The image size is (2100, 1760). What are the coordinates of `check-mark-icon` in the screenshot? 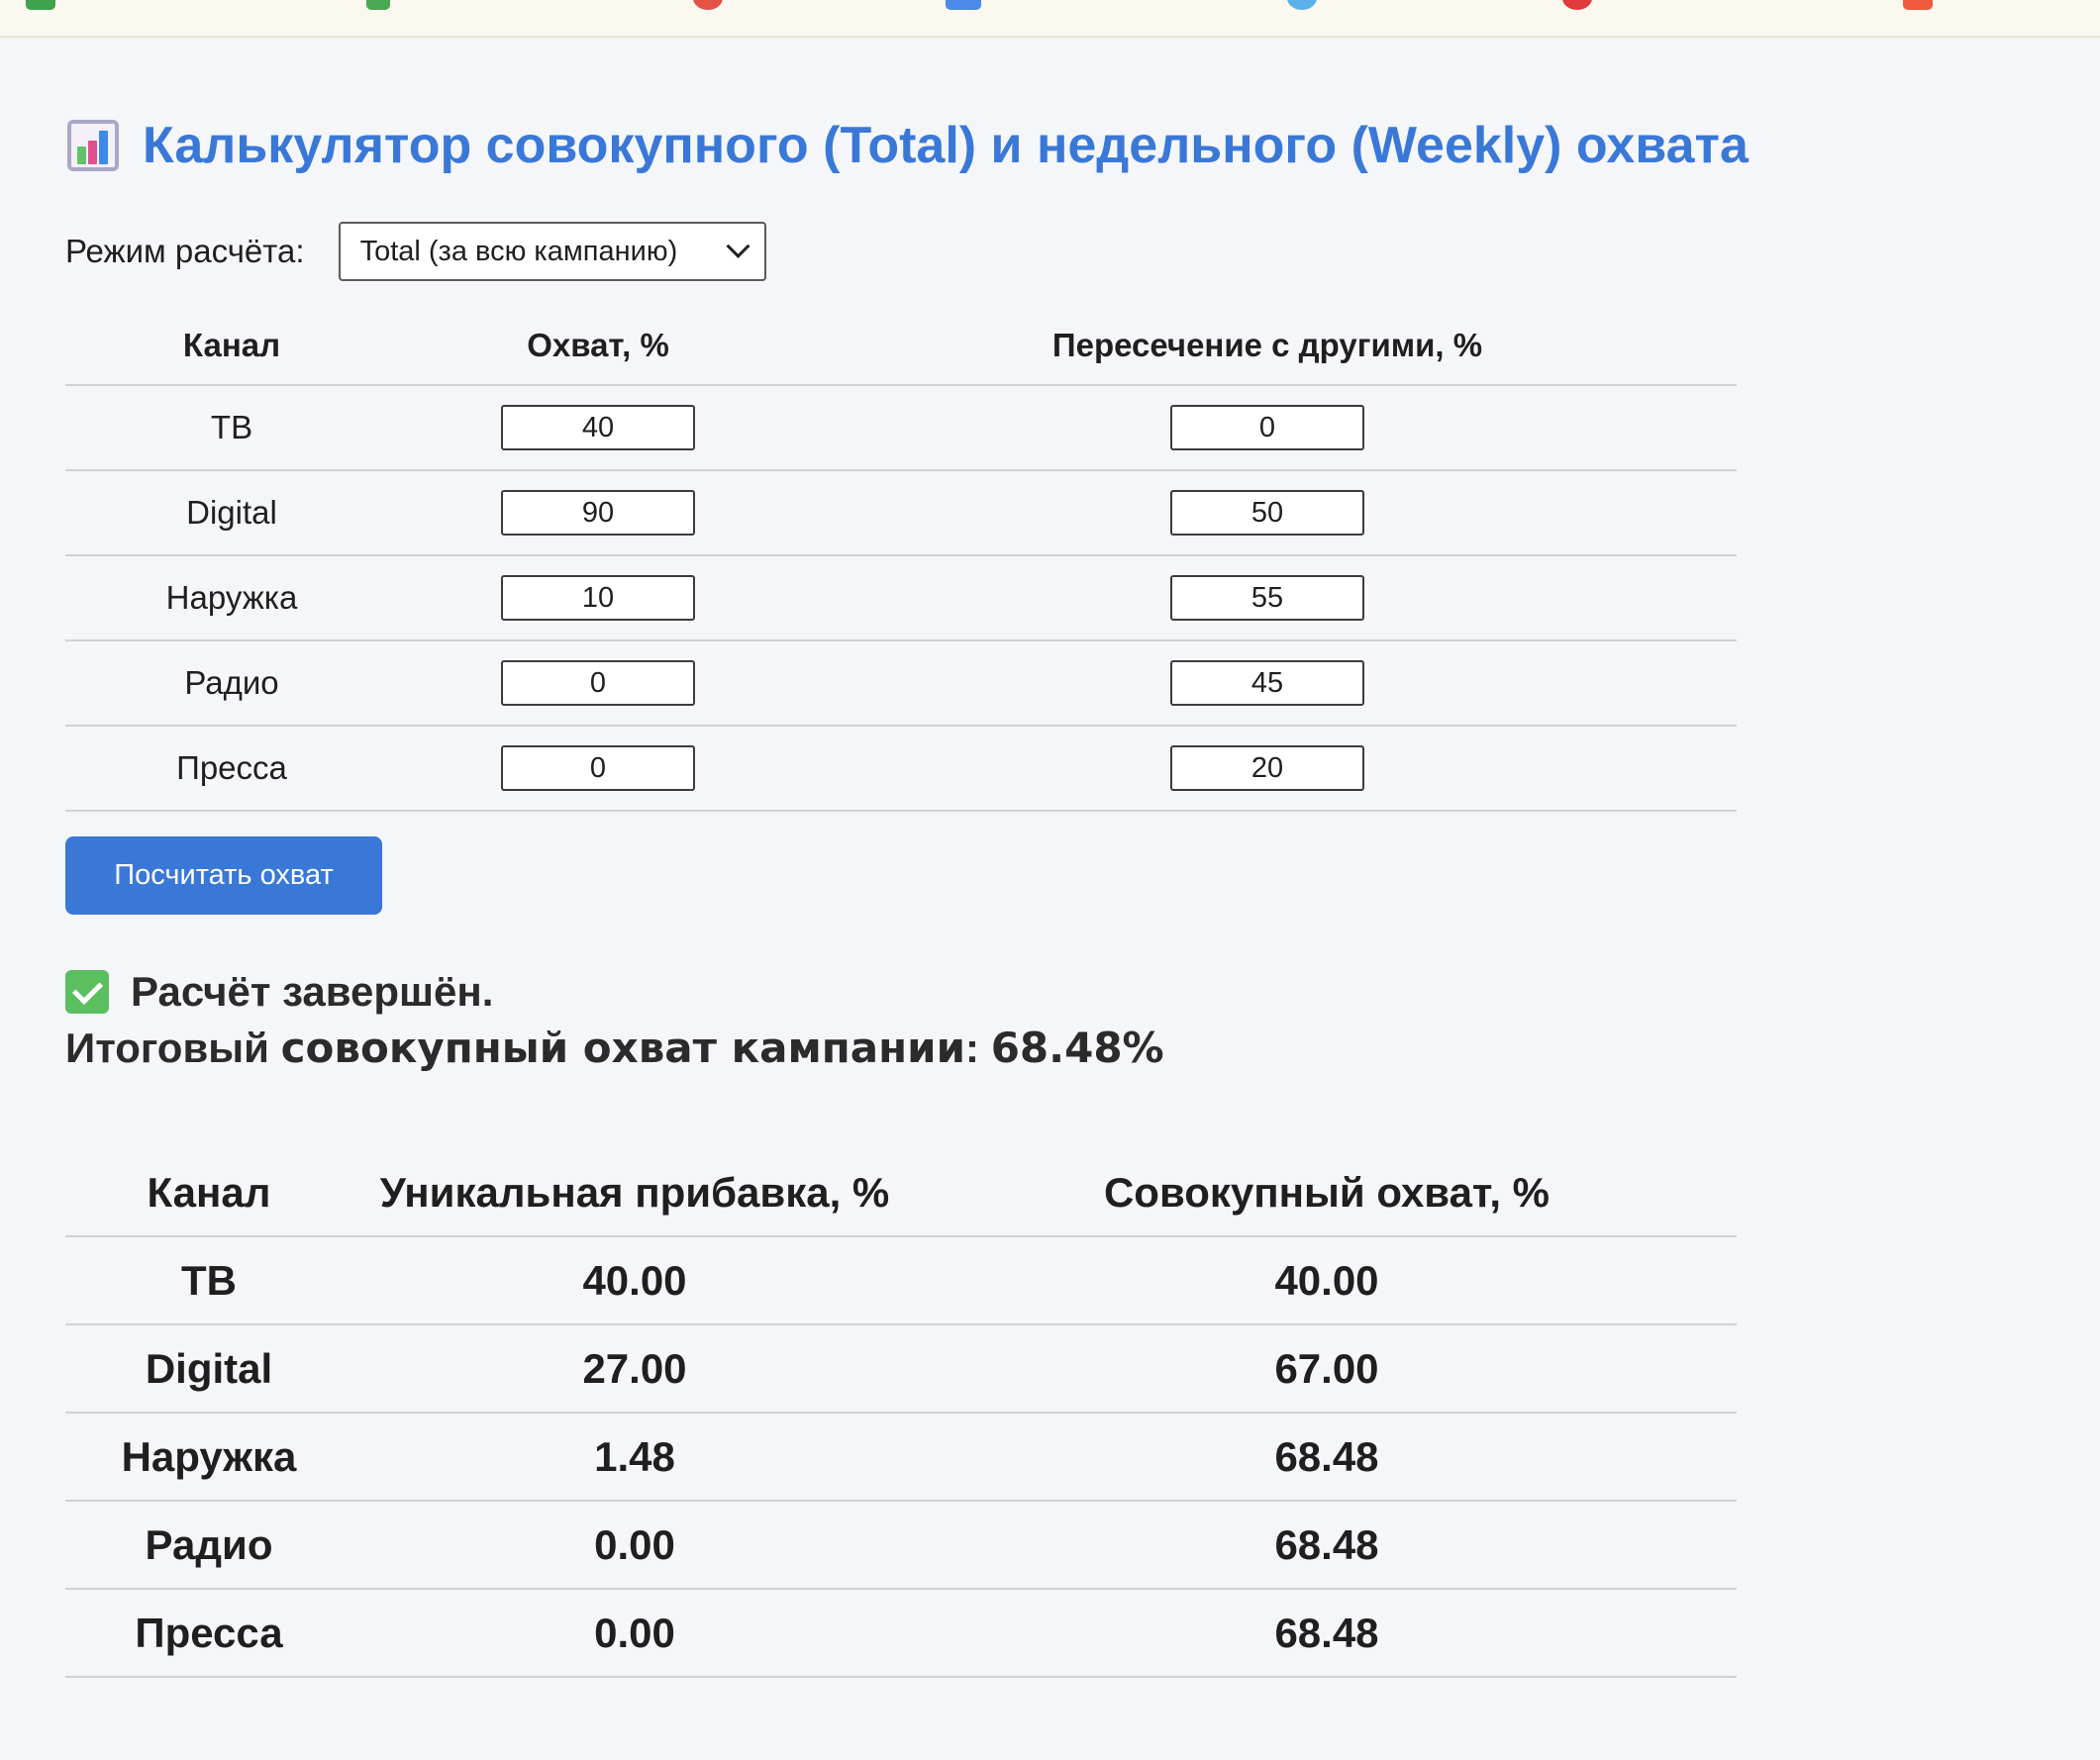 It's located at (87, 992).